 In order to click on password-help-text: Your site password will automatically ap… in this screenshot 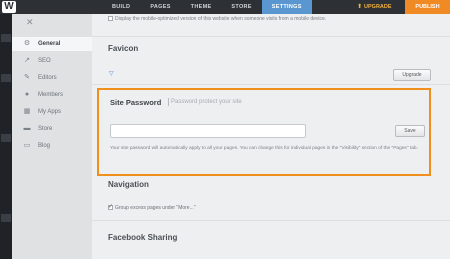, I will do `click(264, 148)`.